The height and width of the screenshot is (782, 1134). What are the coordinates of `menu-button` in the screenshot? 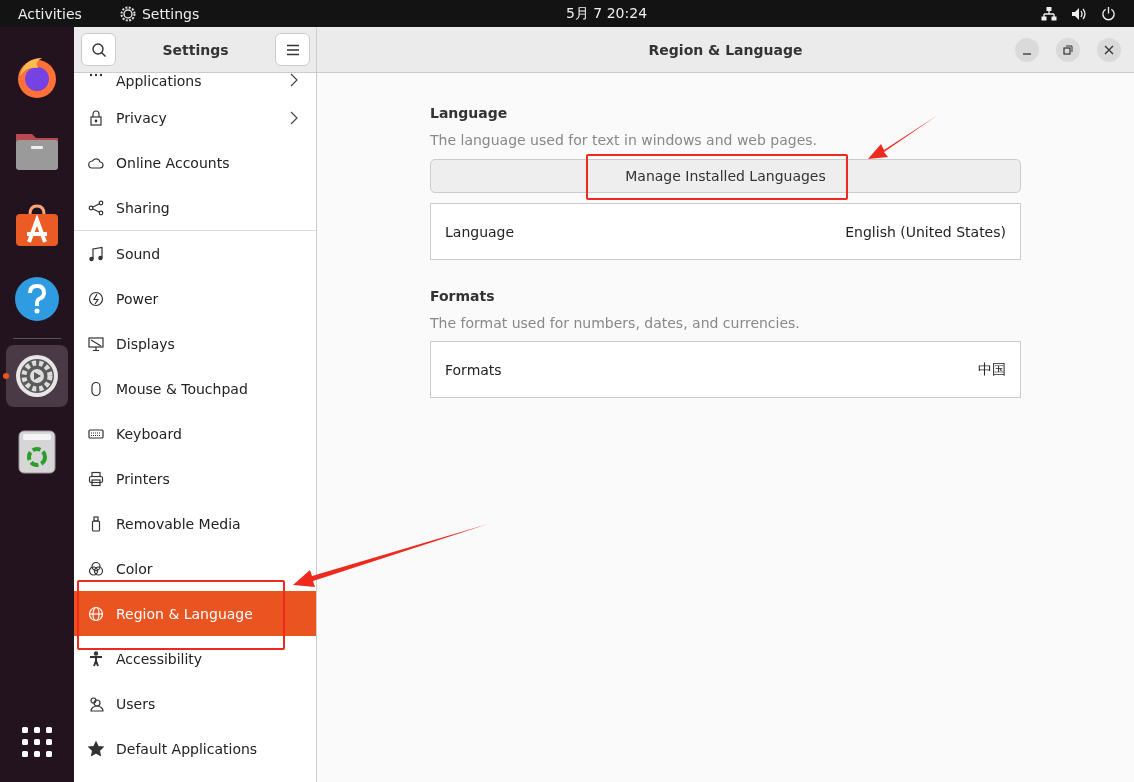 It's located at (292, 49).